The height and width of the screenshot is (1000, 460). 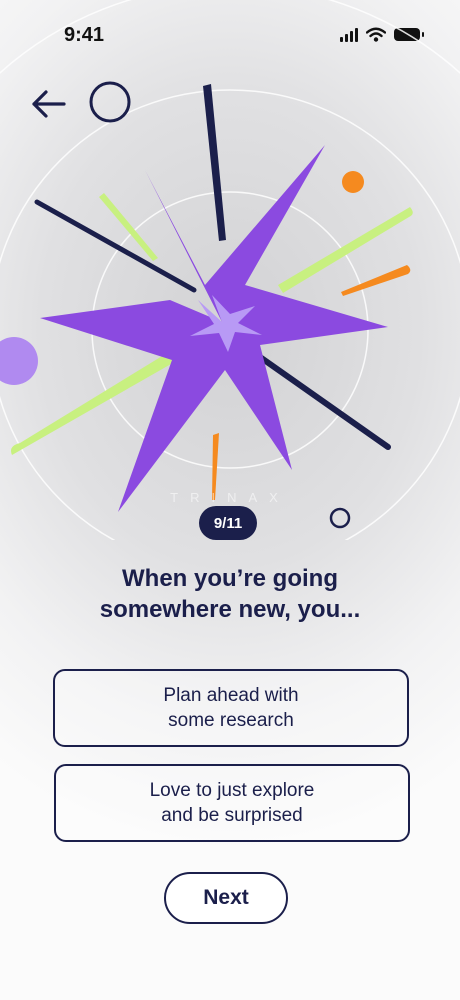 I want to click on navy-stick-top, so click(x=214, y=162).